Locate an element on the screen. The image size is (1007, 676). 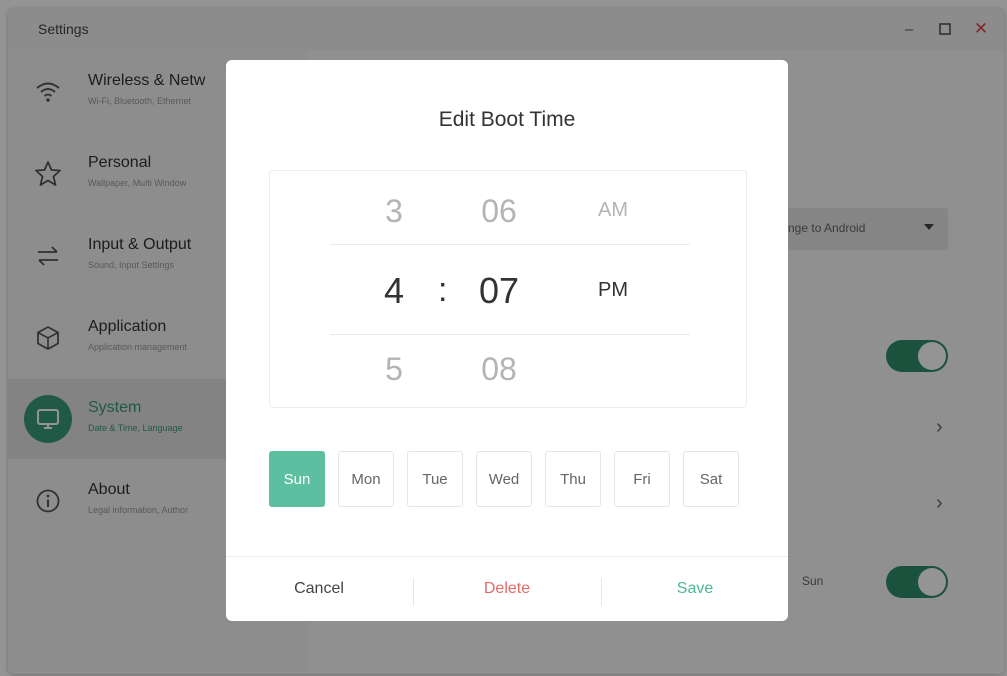
day-sat: Sat is located at coordinates (711, 479).